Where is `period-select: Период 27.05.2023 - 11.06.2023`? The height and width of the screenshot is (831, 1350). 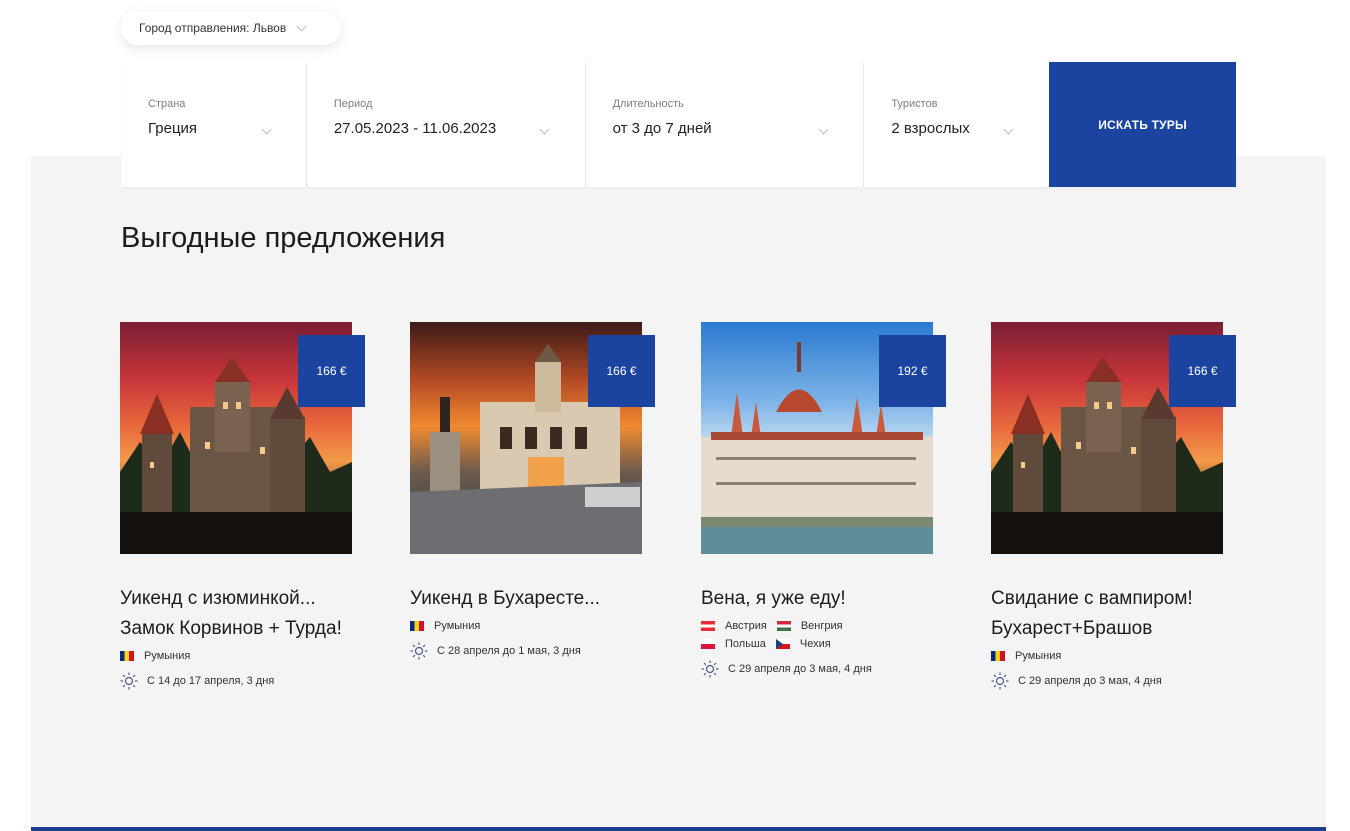
period-select: Период 27.05.2023 - 11.06.2023 is located at coordinates (446, 124).